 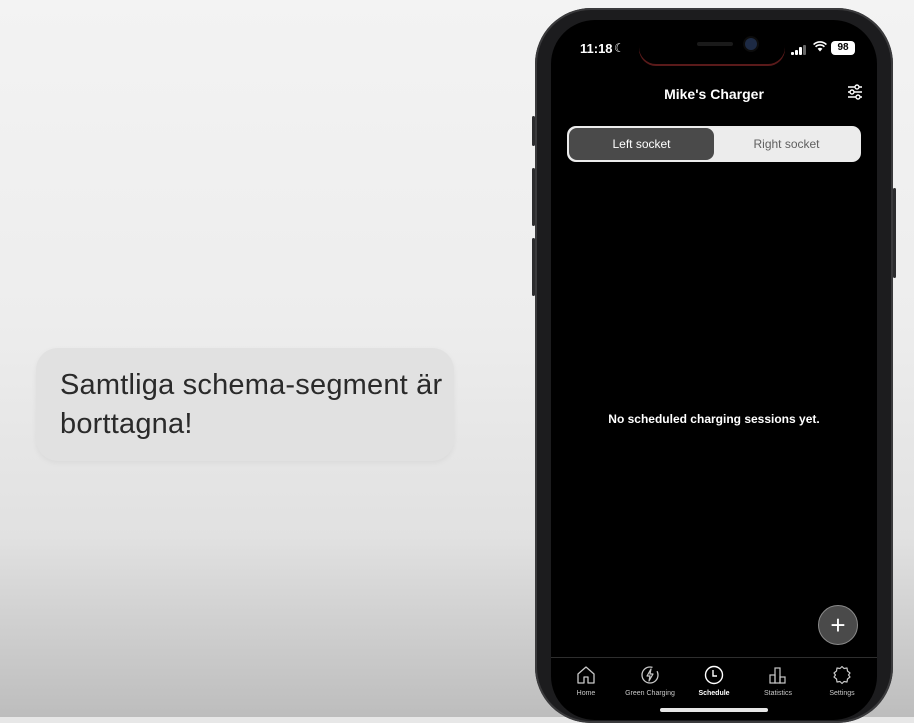 I want to click on statistics-icon, so click(x=777, y=675).